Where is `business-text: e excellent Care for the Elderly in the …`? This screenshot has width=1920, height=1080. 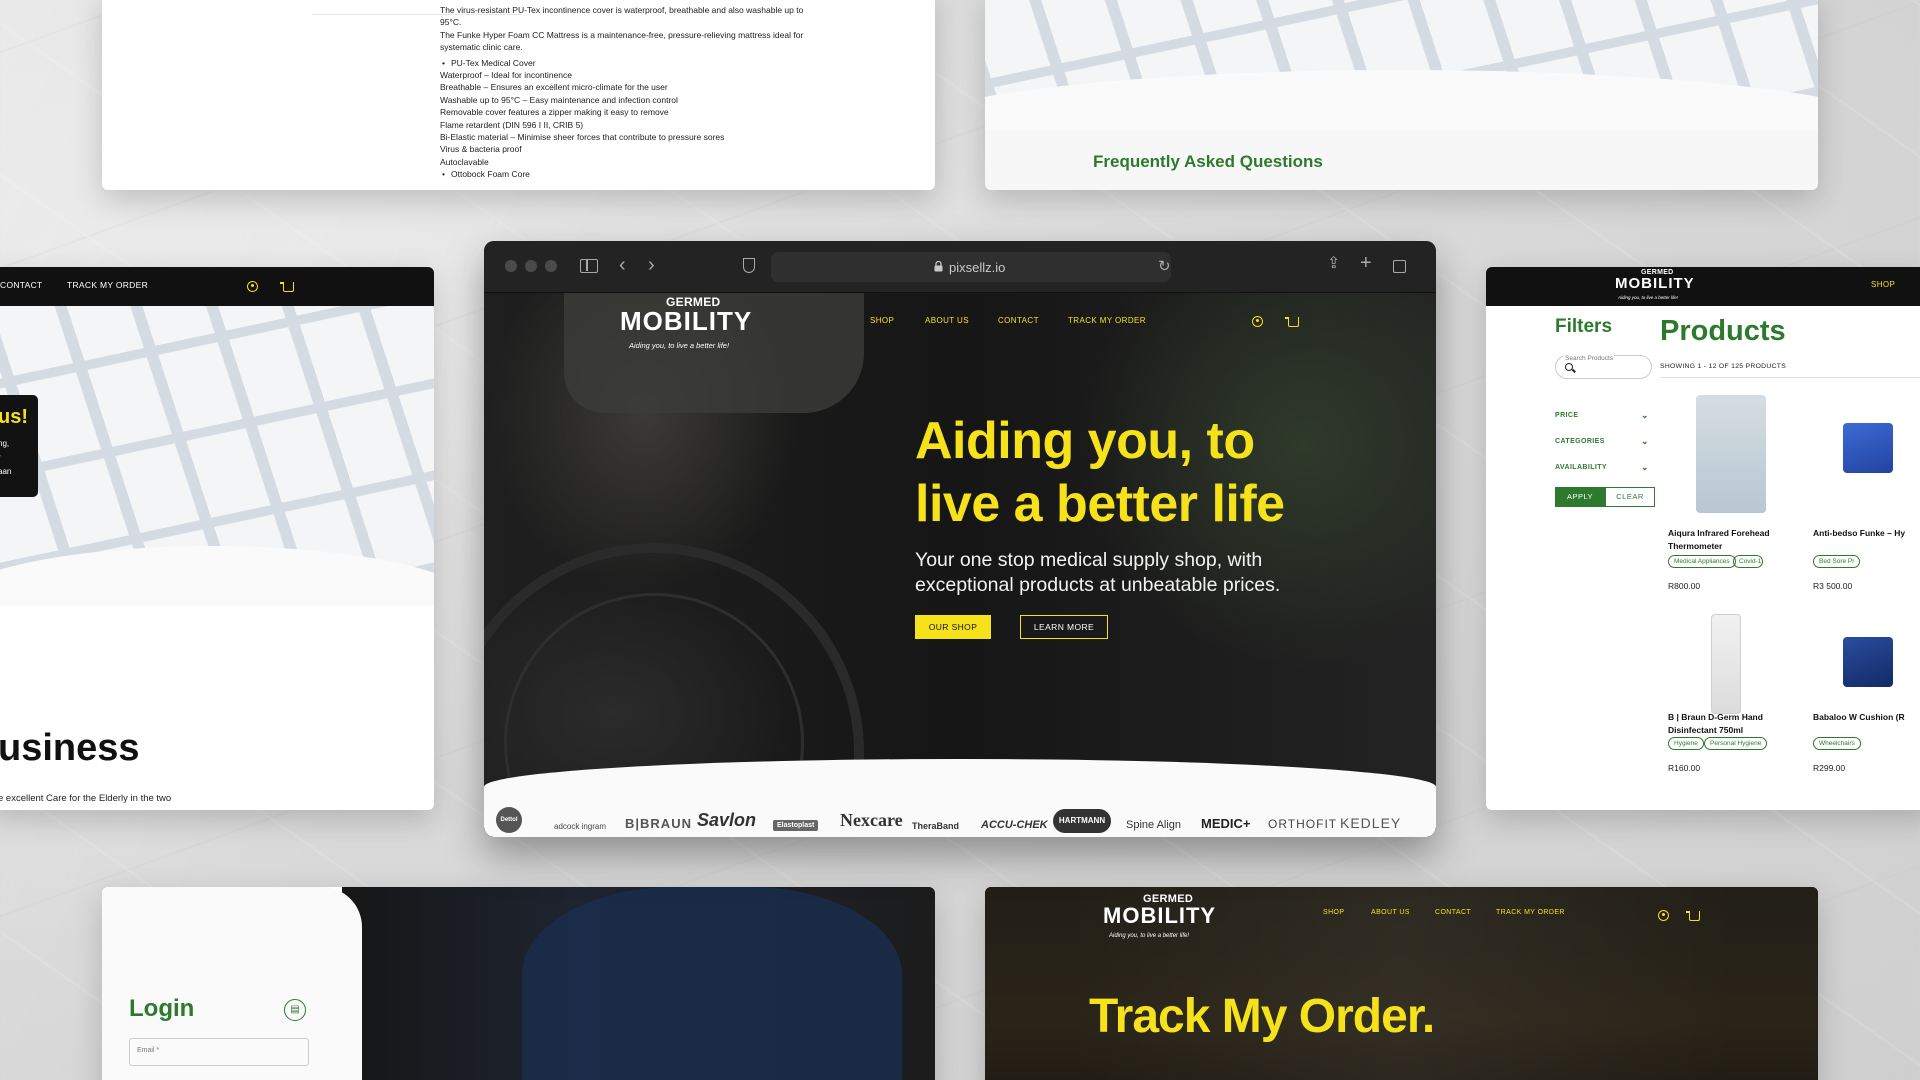 business-text: e excellent Care for the Elderly in the … is located at coordinates (86, 798).